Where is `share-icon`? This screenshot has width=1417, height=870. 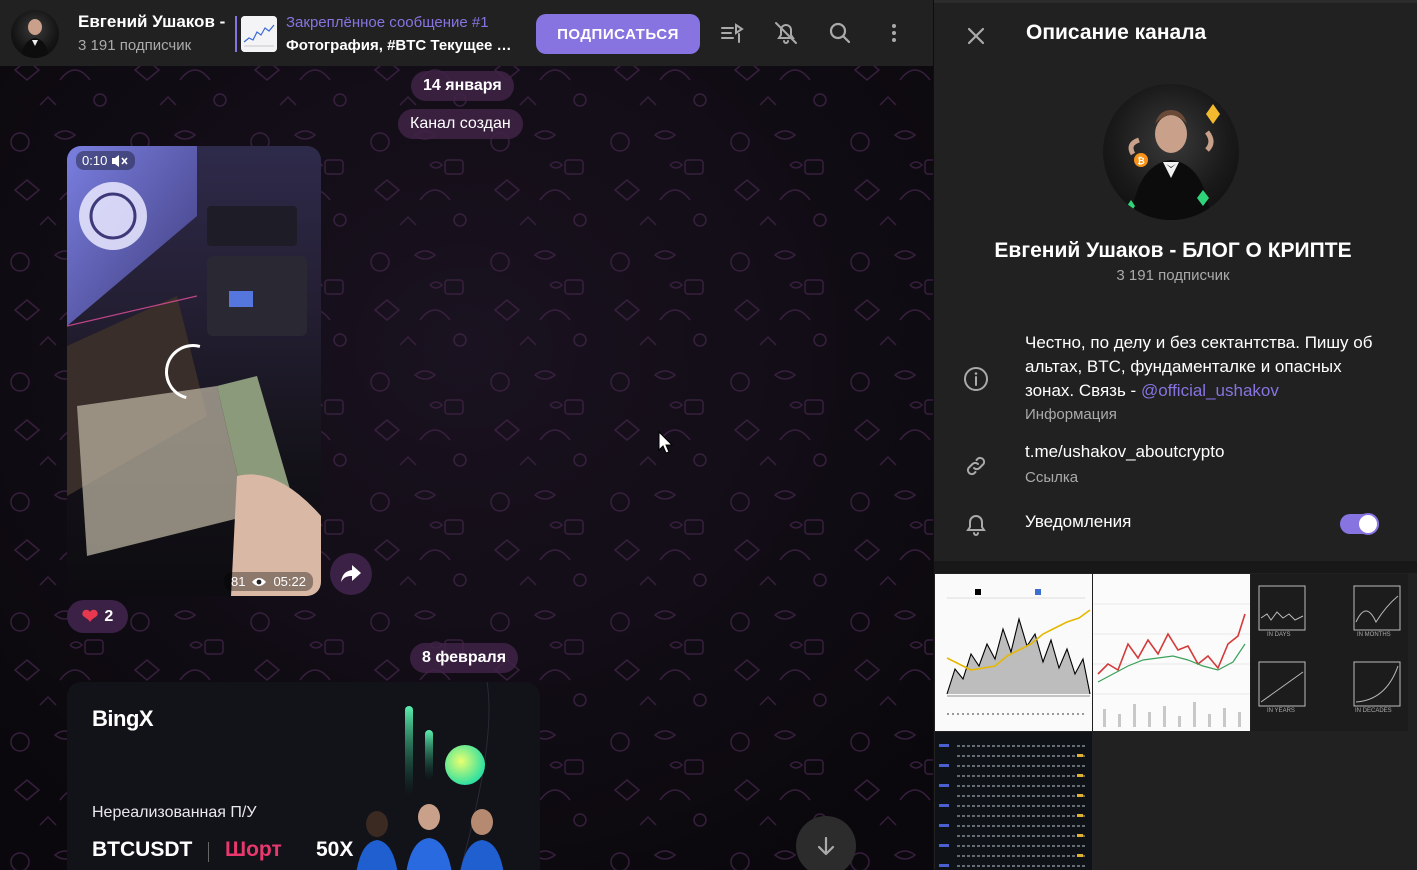 share-icon is located at coordinates (351, 573).